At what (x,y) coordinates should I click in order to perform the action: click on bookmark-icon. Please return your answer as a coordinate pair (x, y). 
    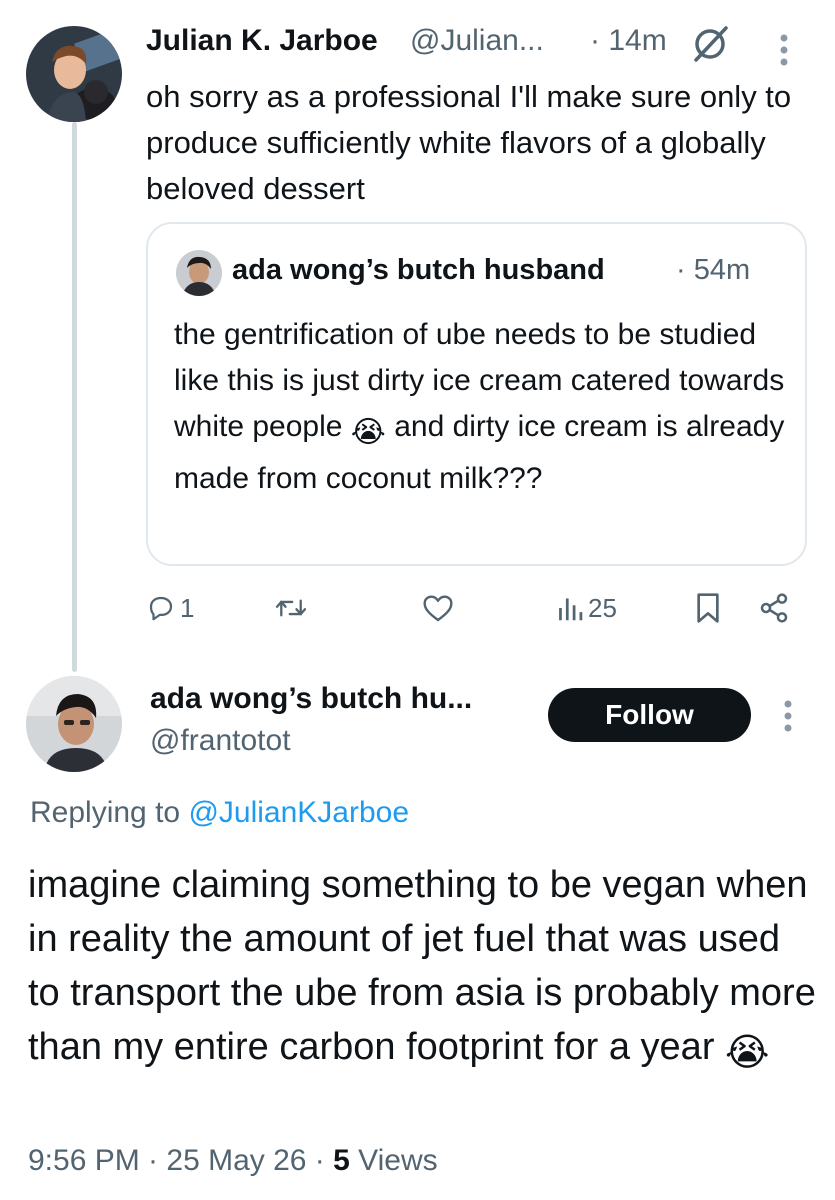
    Looking at the image, I should click on (708, 608).